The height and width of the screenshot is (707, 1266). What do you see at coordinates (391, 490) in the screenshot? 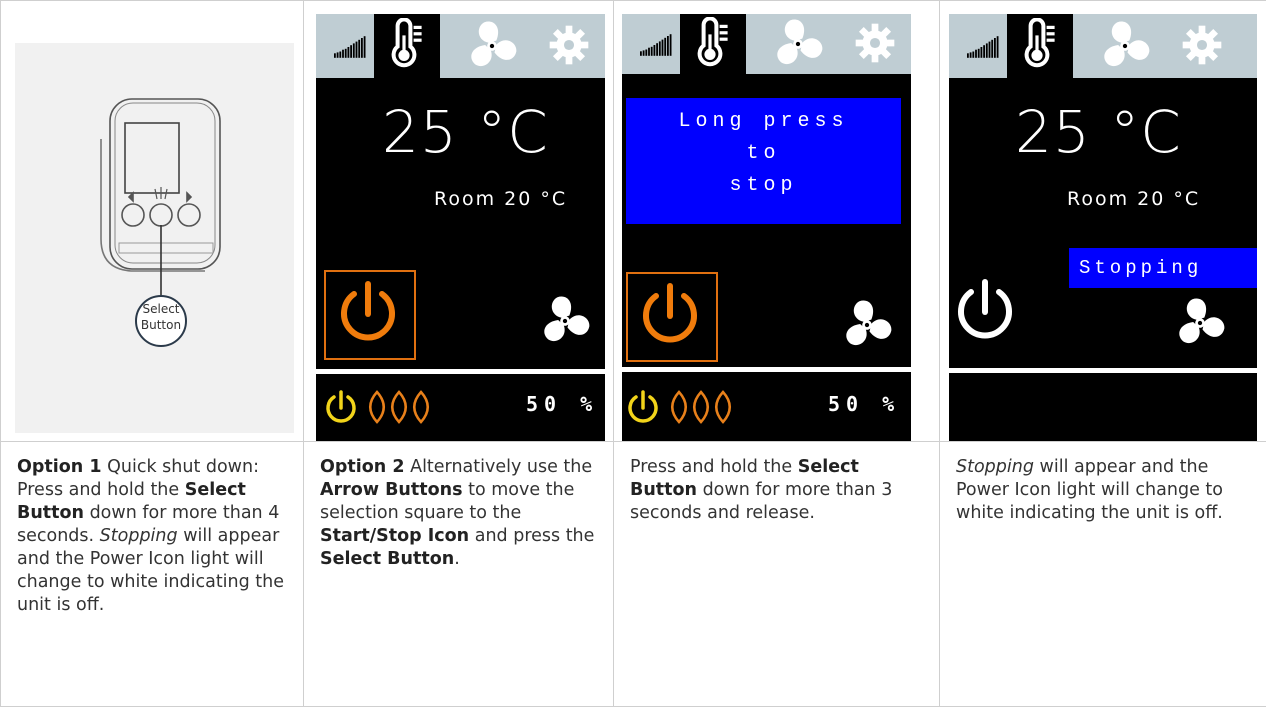
I see `caption-bold: Arrow Buttons` at bounding box center [391, 490].